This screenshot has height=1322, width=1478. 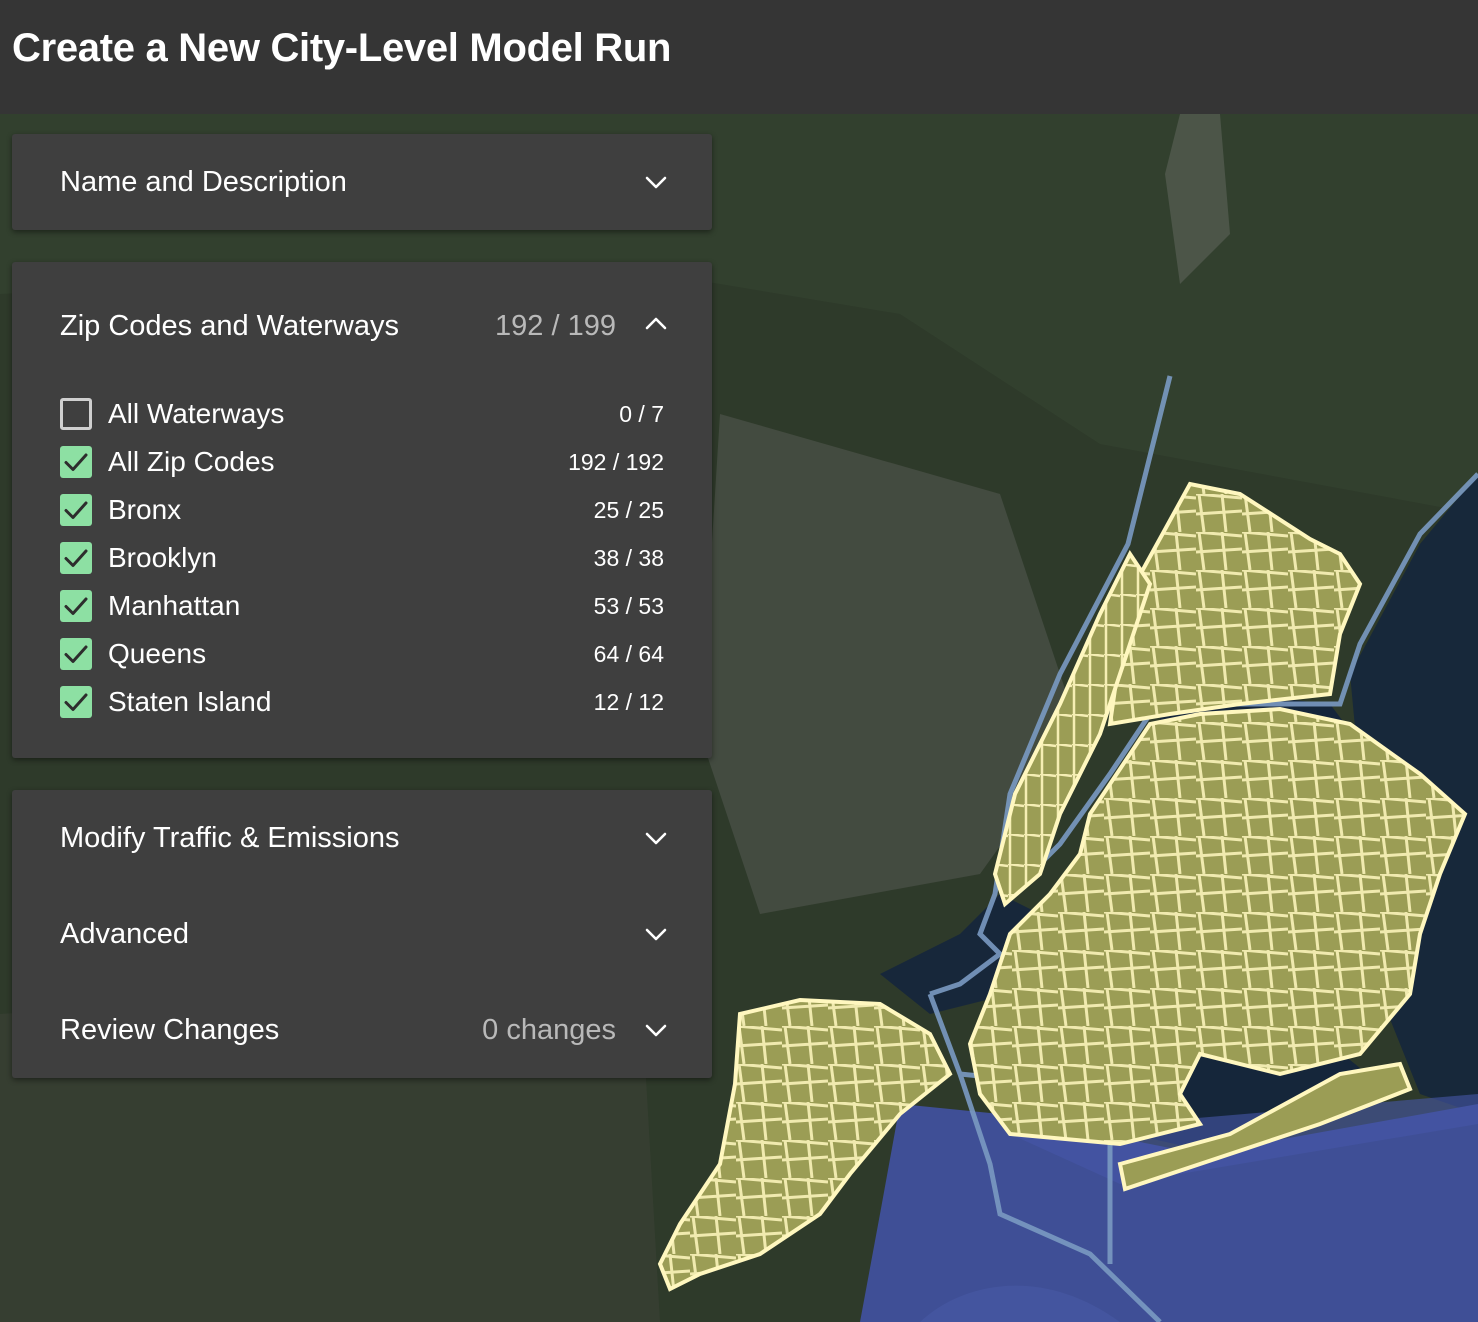 I want to click on queens-label: Queens, so click(x=157, y=653).